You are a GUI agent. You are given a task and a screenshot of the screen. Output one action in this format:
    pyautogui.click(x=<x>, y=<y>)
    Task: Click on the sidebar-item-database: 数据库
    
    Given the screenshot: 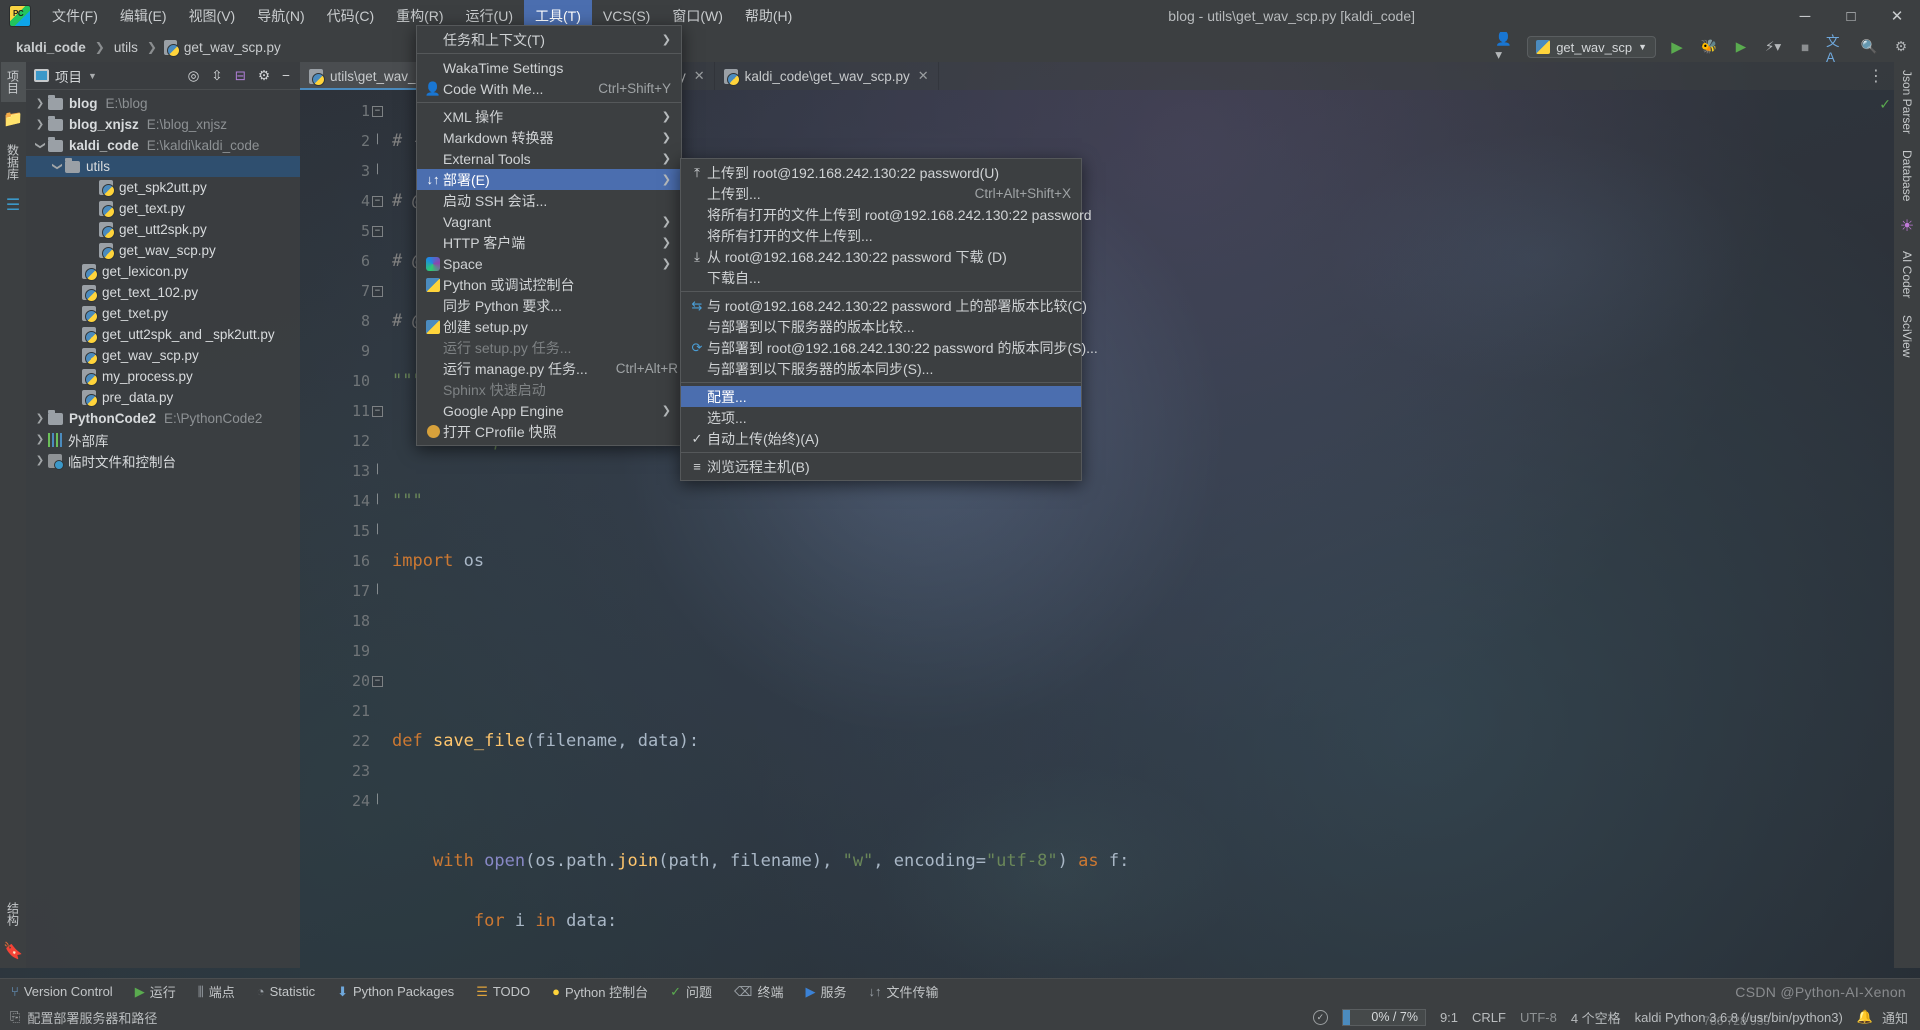 What is the action you would take?
    pyautogui.click(x=13, y=162)
    